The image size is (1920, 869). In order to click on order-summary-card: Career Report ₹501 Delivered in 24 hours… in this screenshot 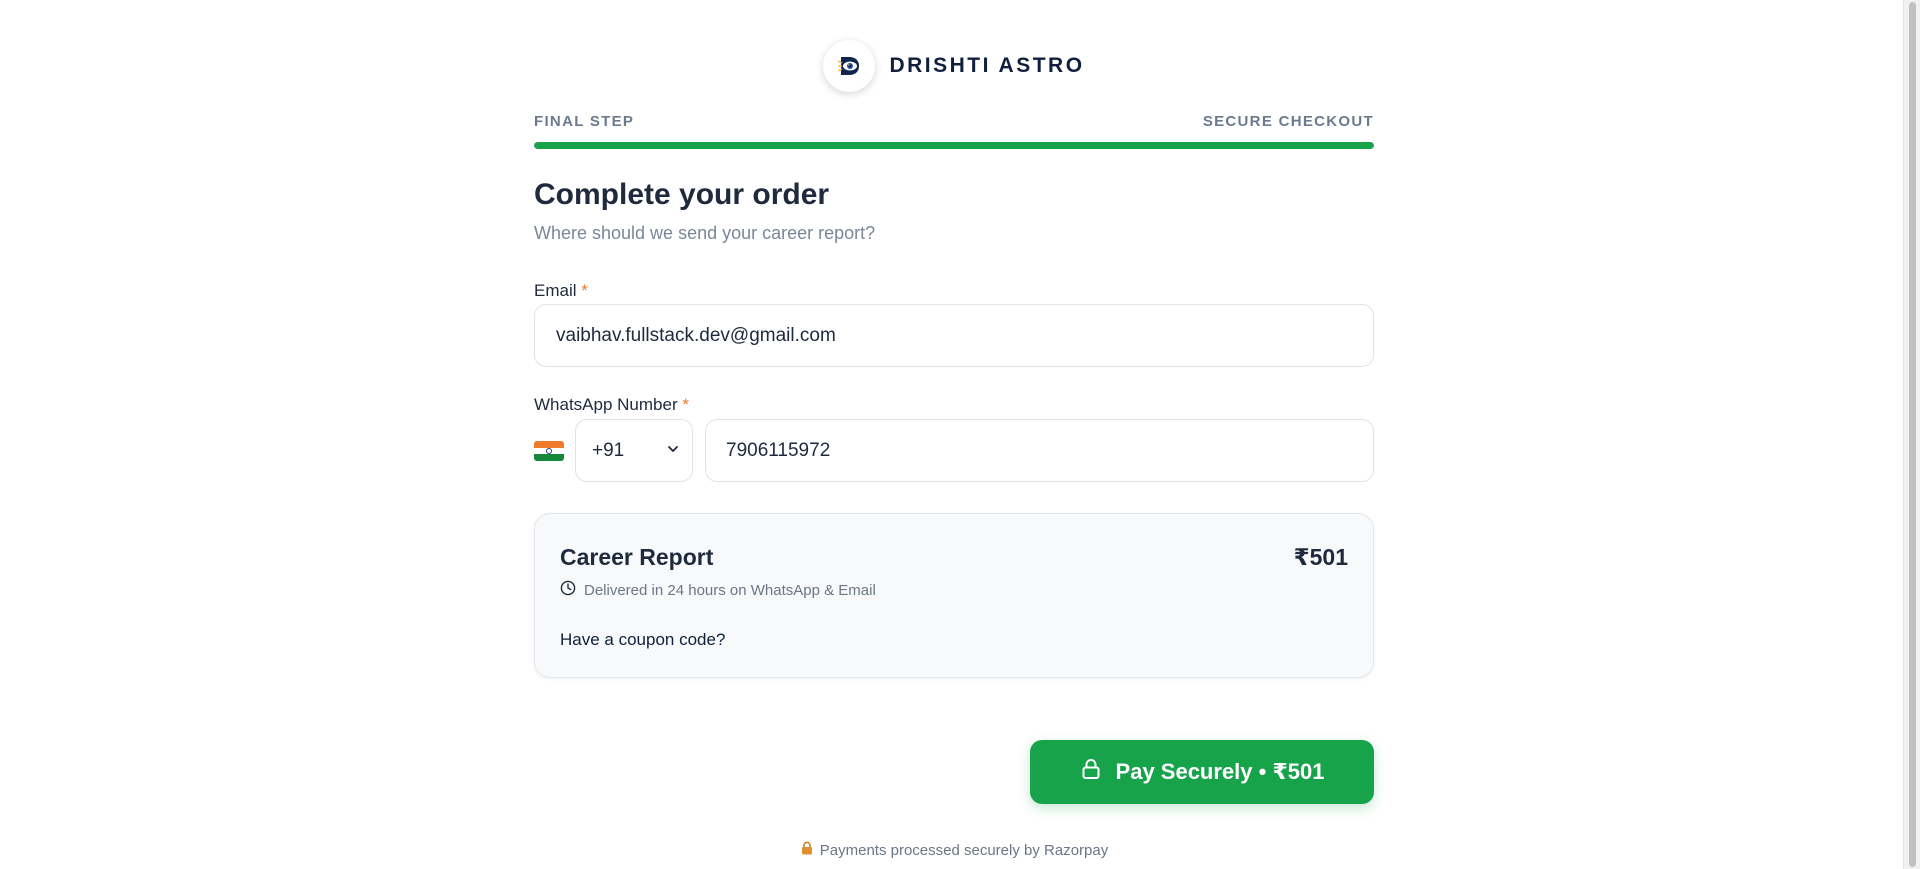, I will do `click(954, 595)`.